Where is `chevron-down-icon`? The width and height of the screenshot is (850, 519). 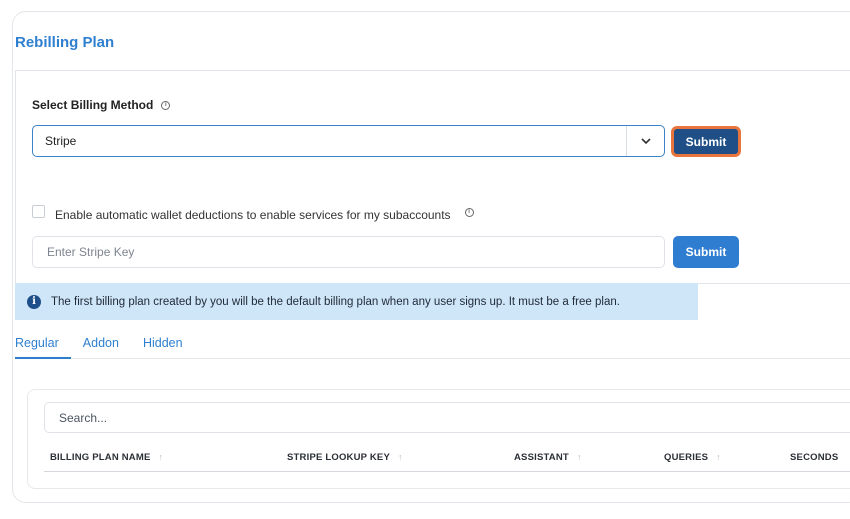
chevron-down-icon is located at coordinates (645, 141).